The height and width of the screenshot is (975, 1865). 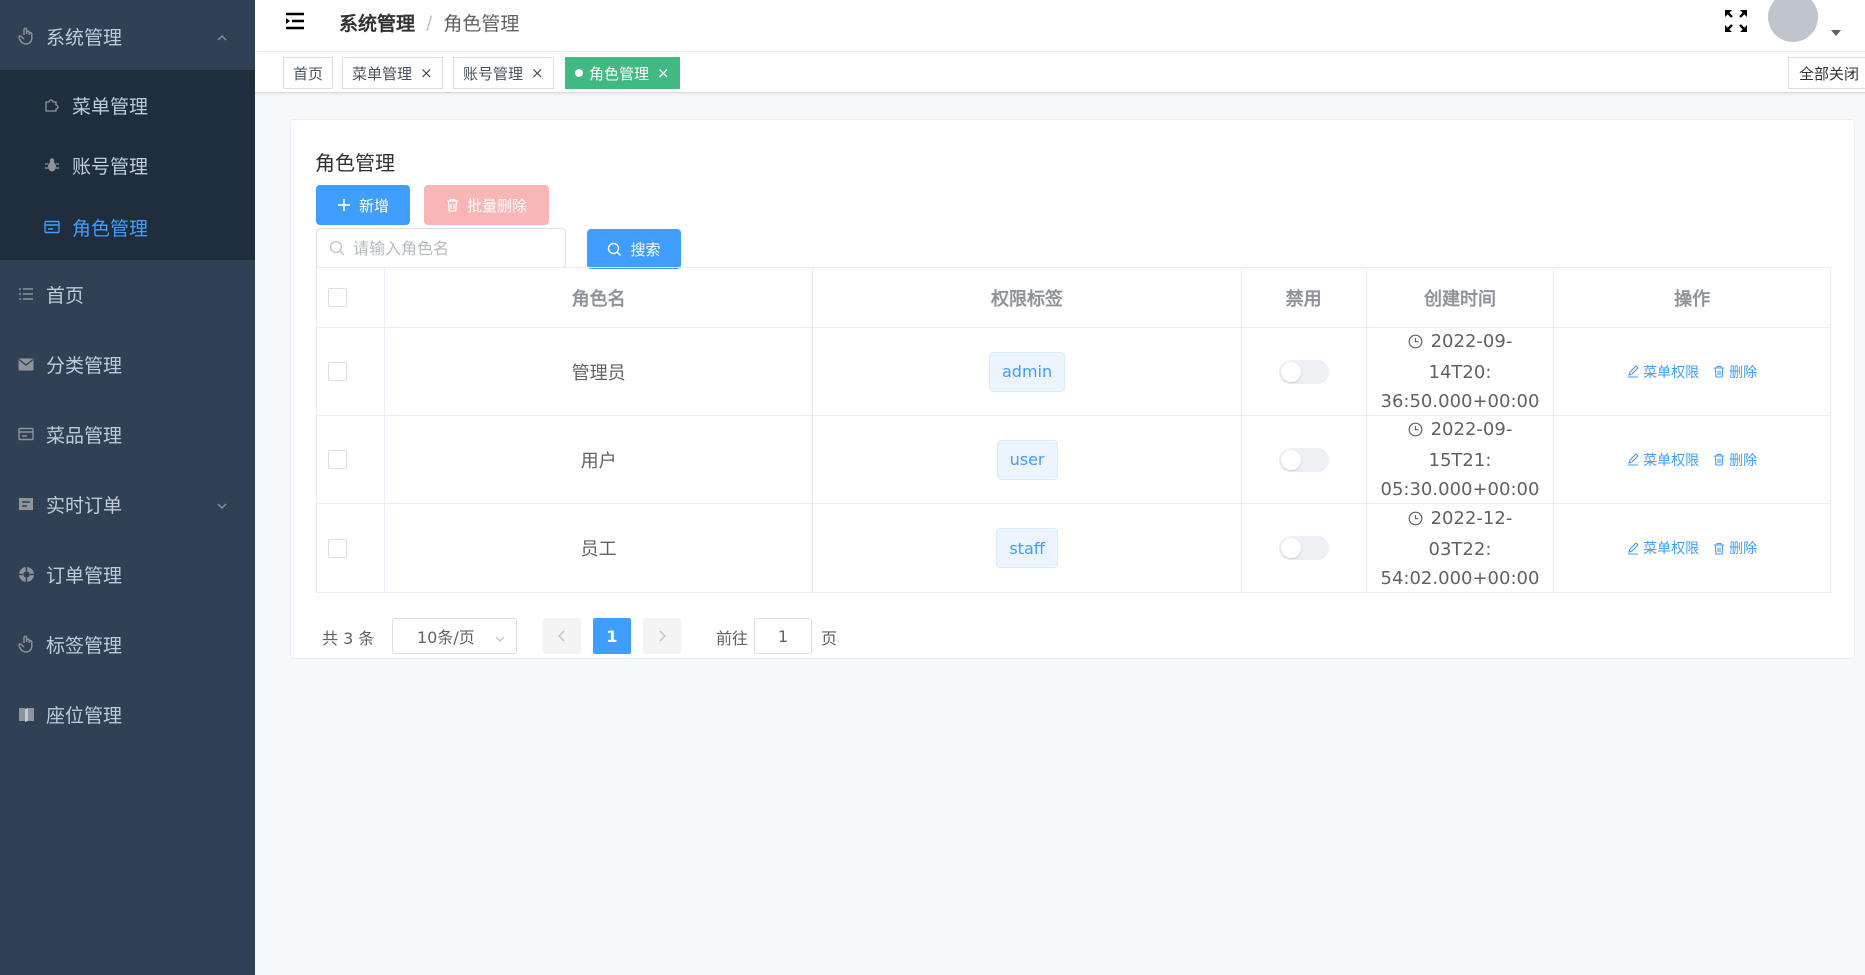 I want to click on prev-page-button, so click(x=562, y=636).